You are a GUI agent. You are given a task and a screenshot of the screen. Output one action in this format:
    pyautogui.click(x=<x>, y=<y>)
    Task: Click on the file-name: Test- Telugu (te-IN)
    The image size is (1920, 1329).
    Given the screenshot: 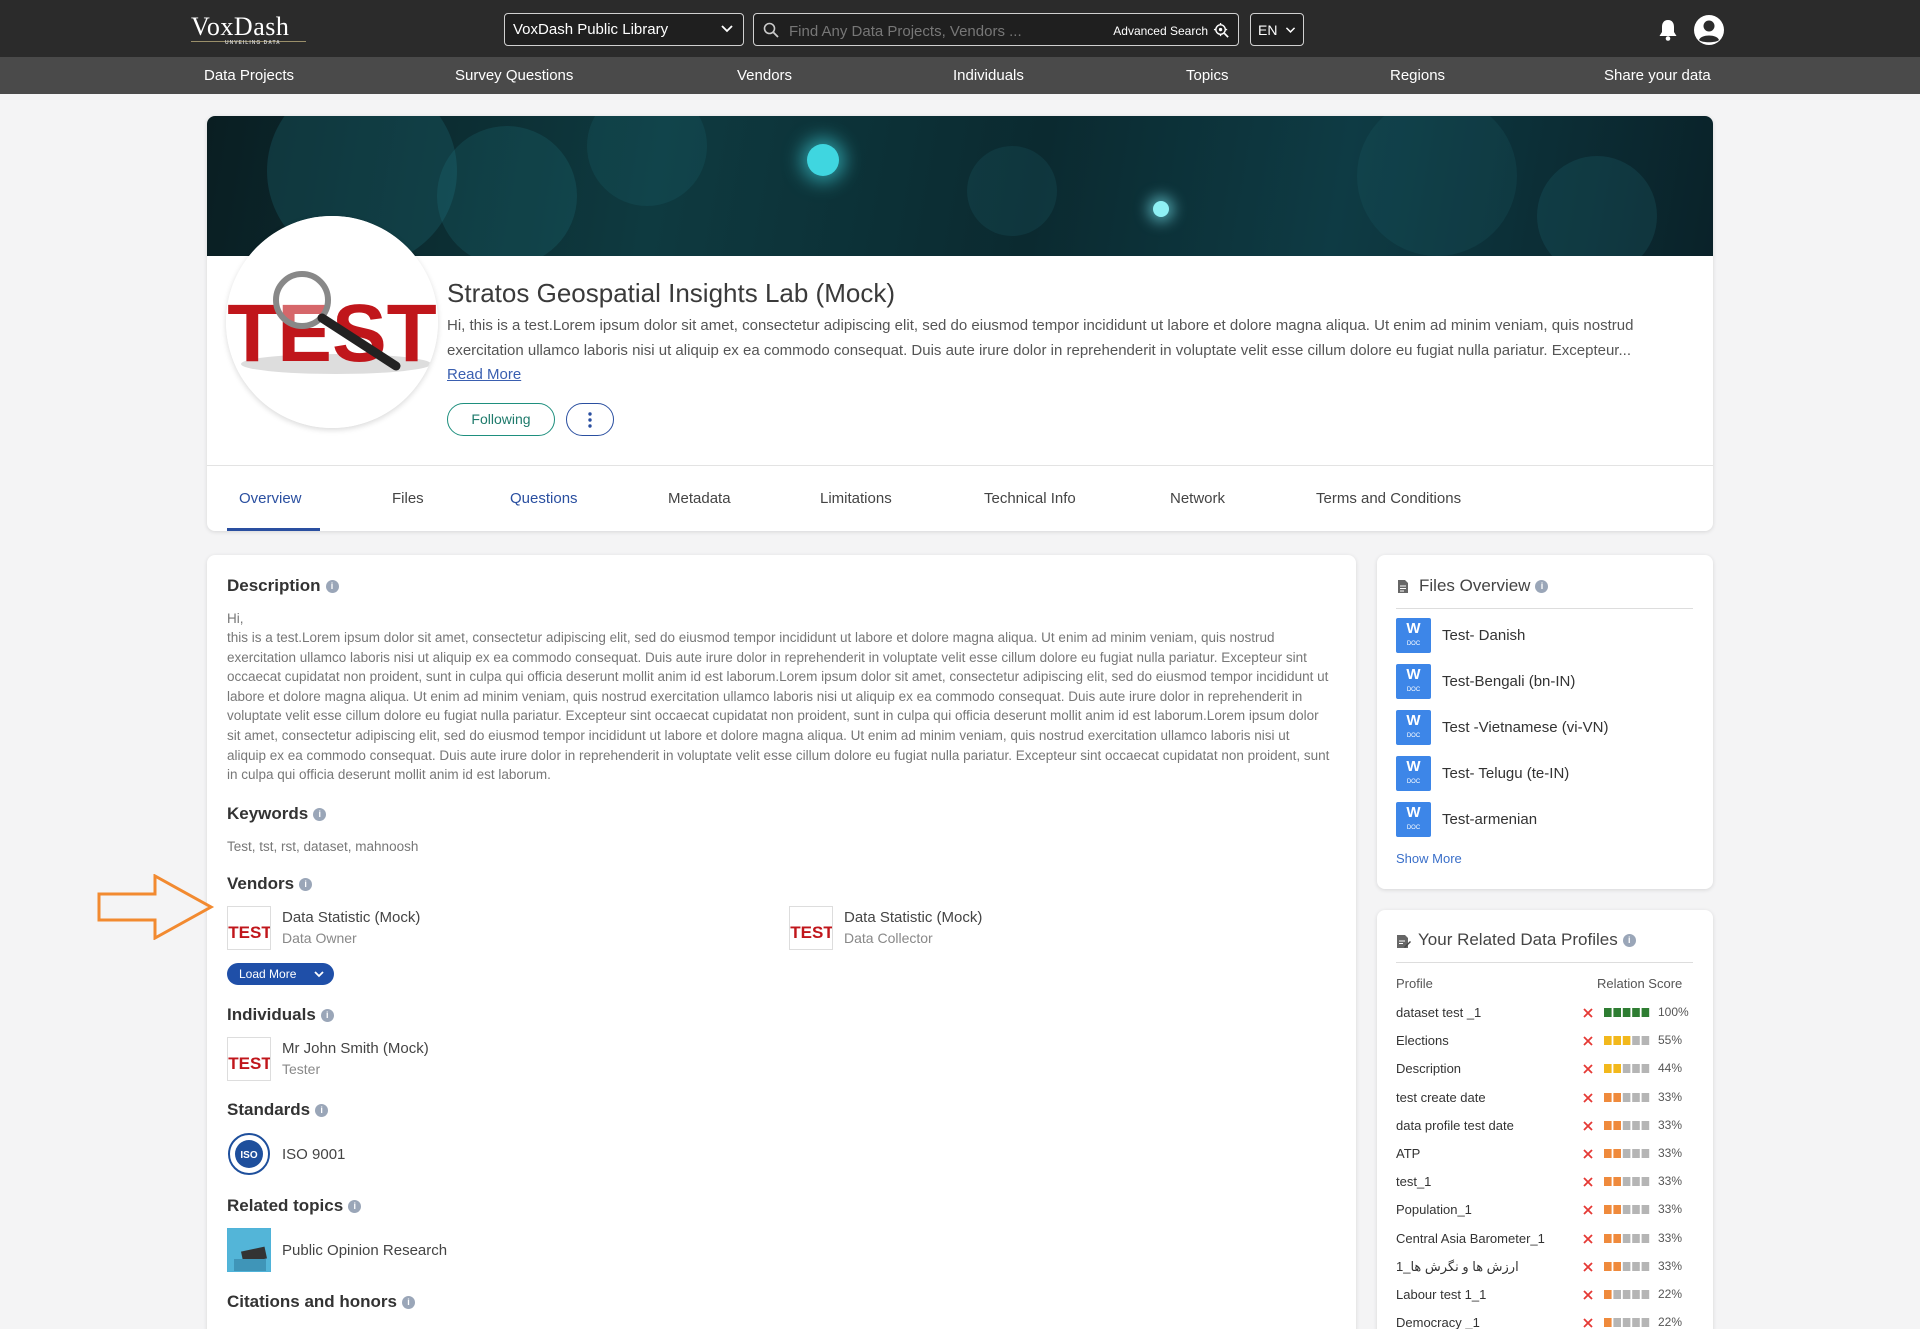 What is the action you would take?
    pyautogui.click(x=1505, y=773)
    